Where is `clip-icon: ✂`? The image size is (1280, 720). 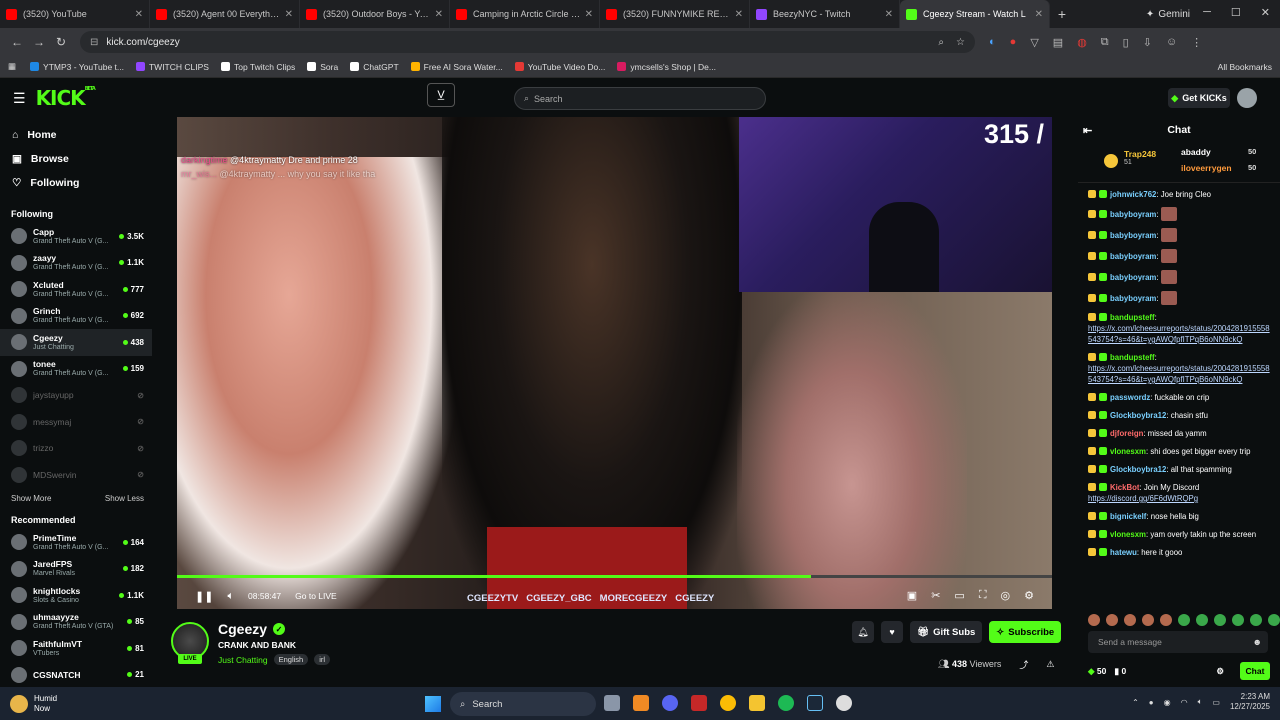
clip-icon: ✂ is located at coordinates (935, 595).